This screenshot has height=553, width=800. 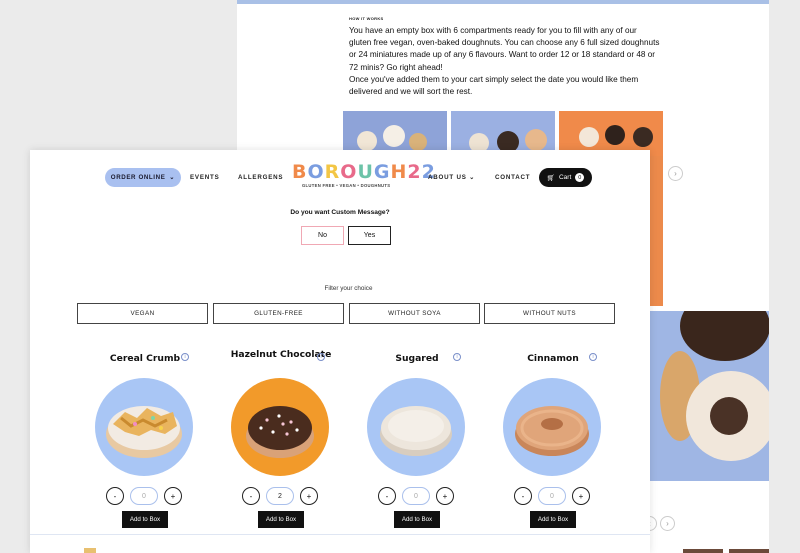 What do you see at coordinates (278, 313) in the screenshot?
I see `filter-gluten-free-button: GLUTEN-FREE` at bounding box center [278, 313].